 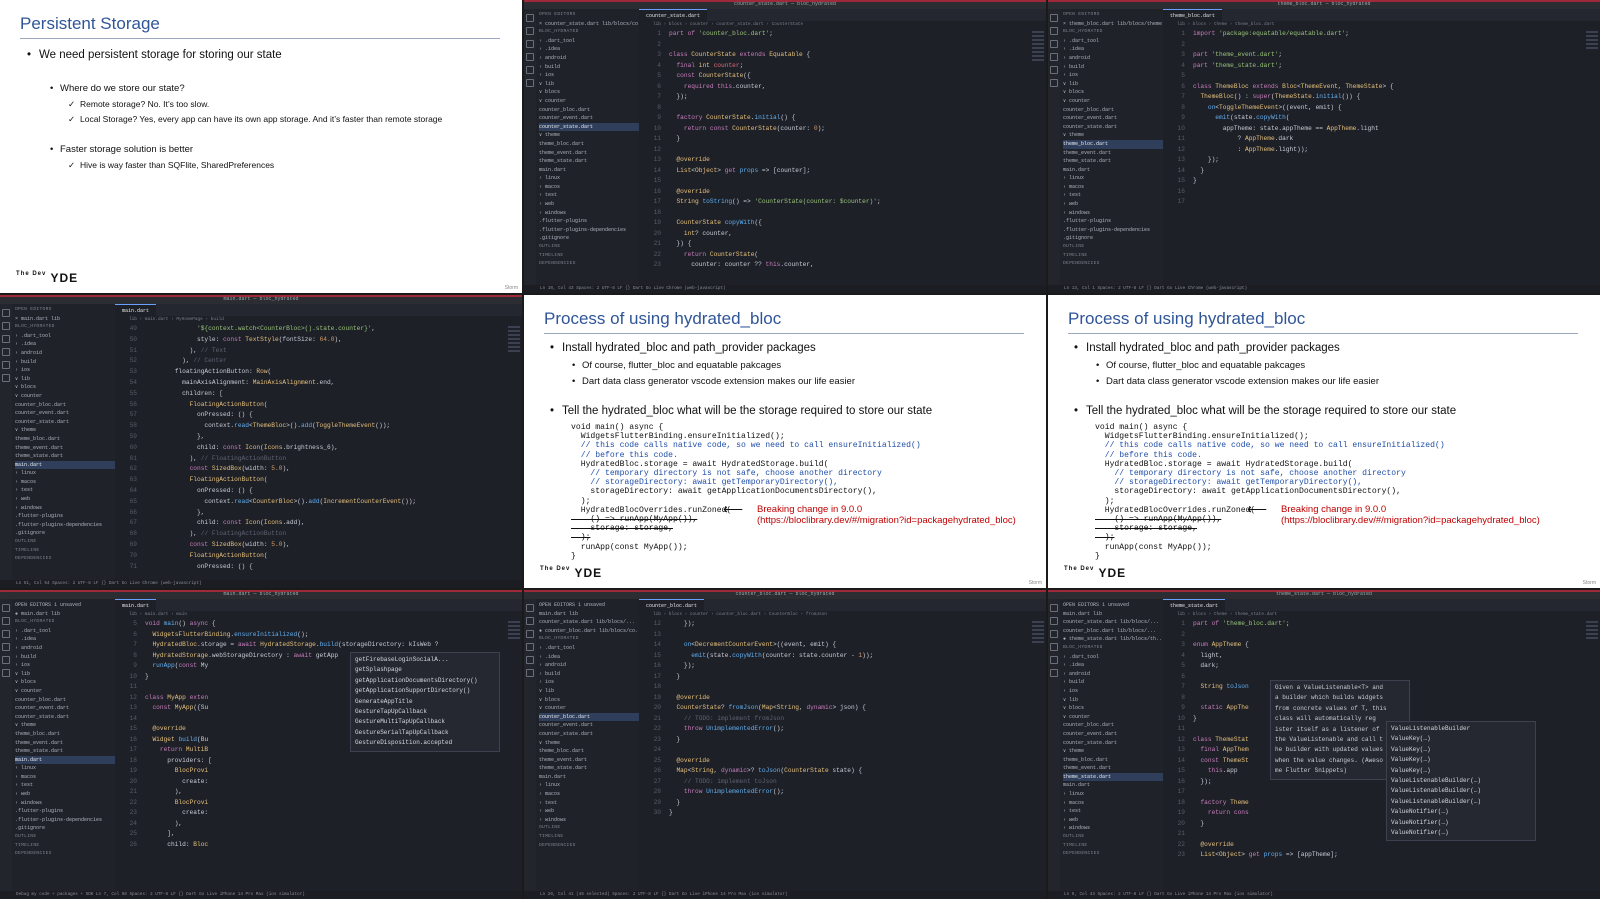 I want to click on code-line: 8​, so click(x=834, y=108).